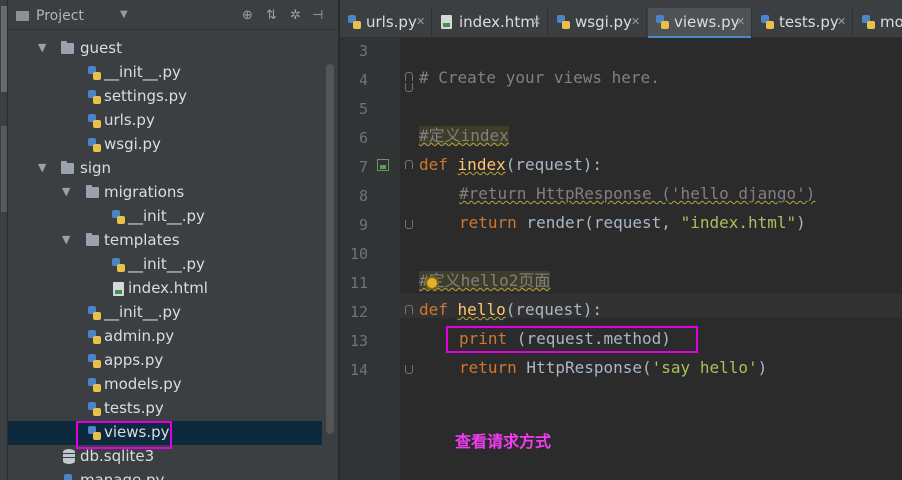 The height and width of the screenshot is (480, 902). What do you see at coordinates (490, 23) in the screenshot?
I see `tab-index-html: index.html ✕` at bounding box center [490, 23].